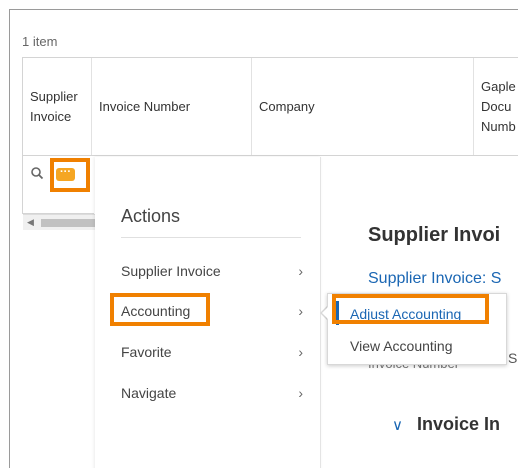  I want to click on column-header-company: Company, so click(363, 106).